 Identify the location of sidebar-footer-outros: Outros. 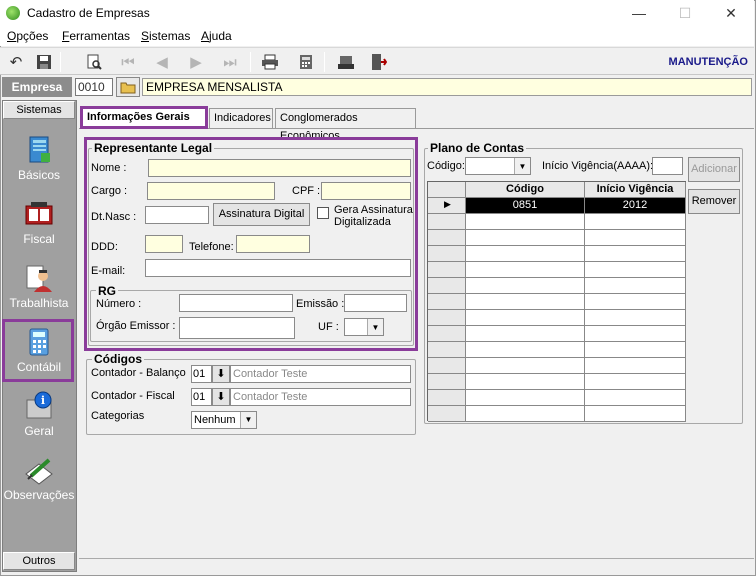
(39, 561).